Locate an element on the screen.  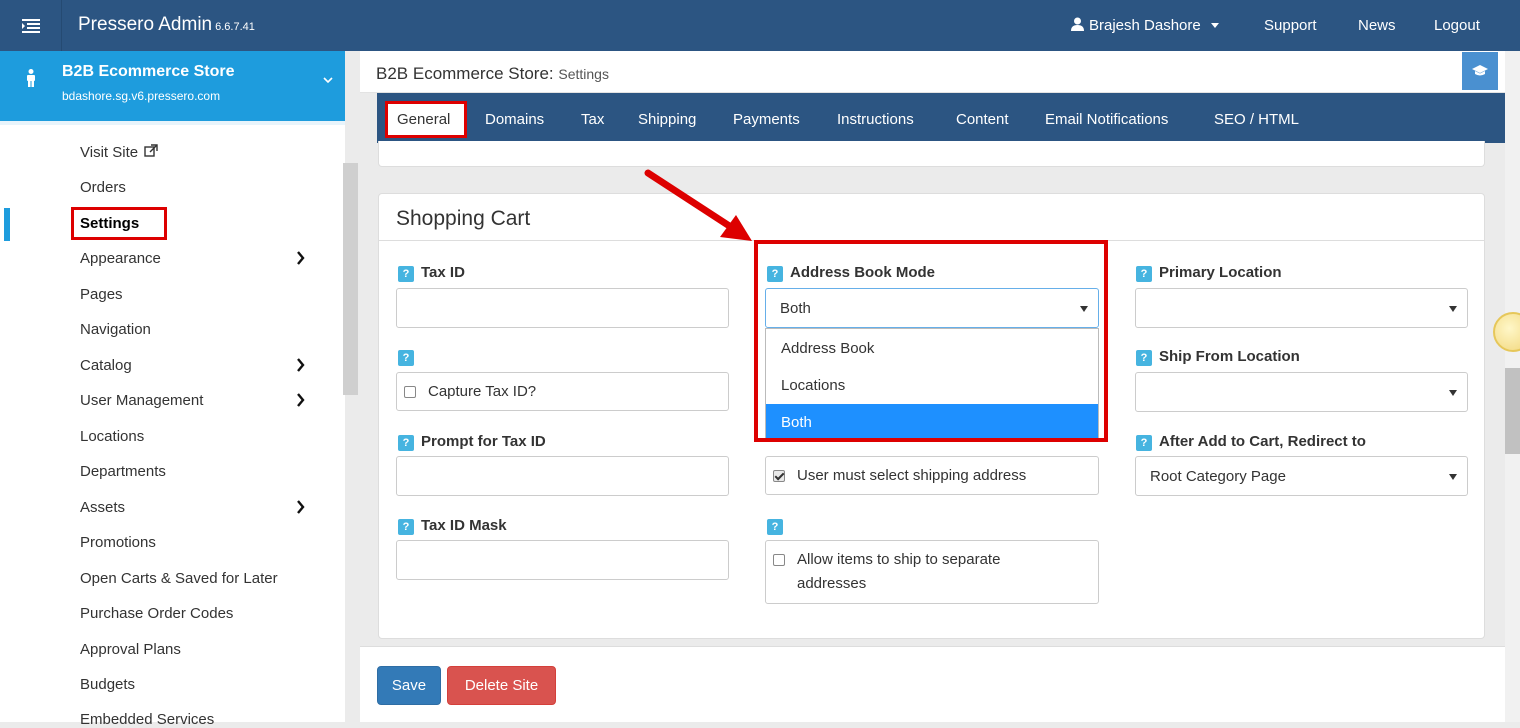
must-select-shipping-checkbox is located at coordinates (779, 476).